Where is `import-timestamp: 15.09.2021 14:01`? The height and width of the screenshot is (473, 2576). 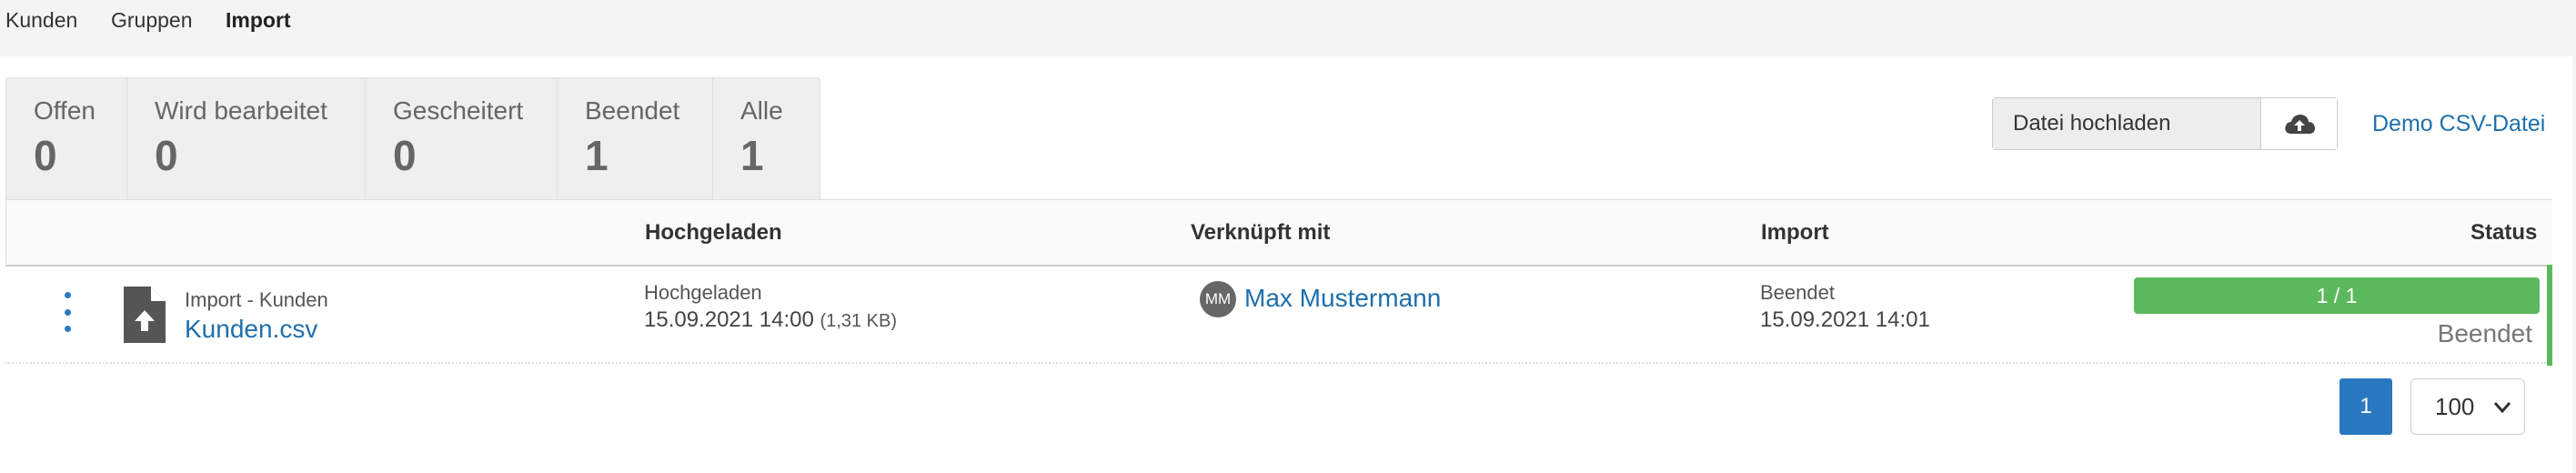
import-timestamp: 15.09.2021 14:01 is located at coordinates (1845, 319).